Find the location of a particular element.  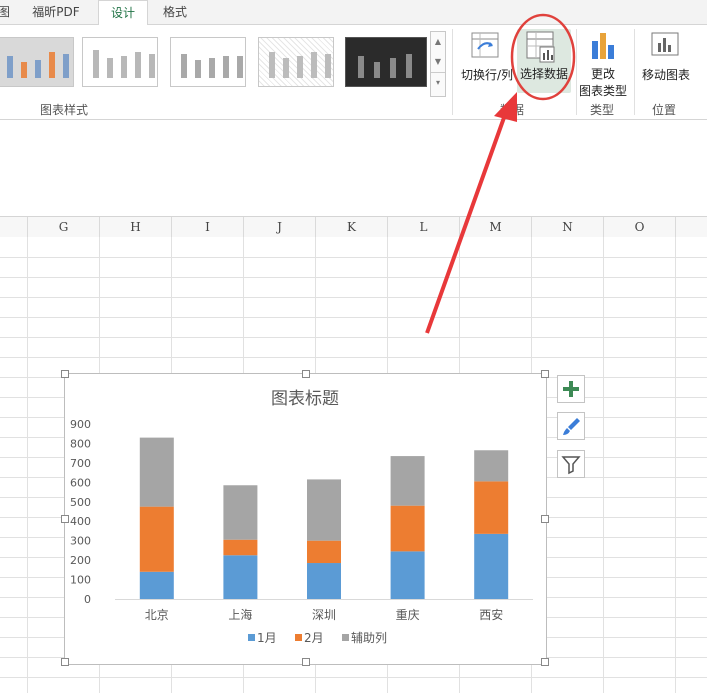

y-tick-label: 900 is located at coordinates (80, 424).